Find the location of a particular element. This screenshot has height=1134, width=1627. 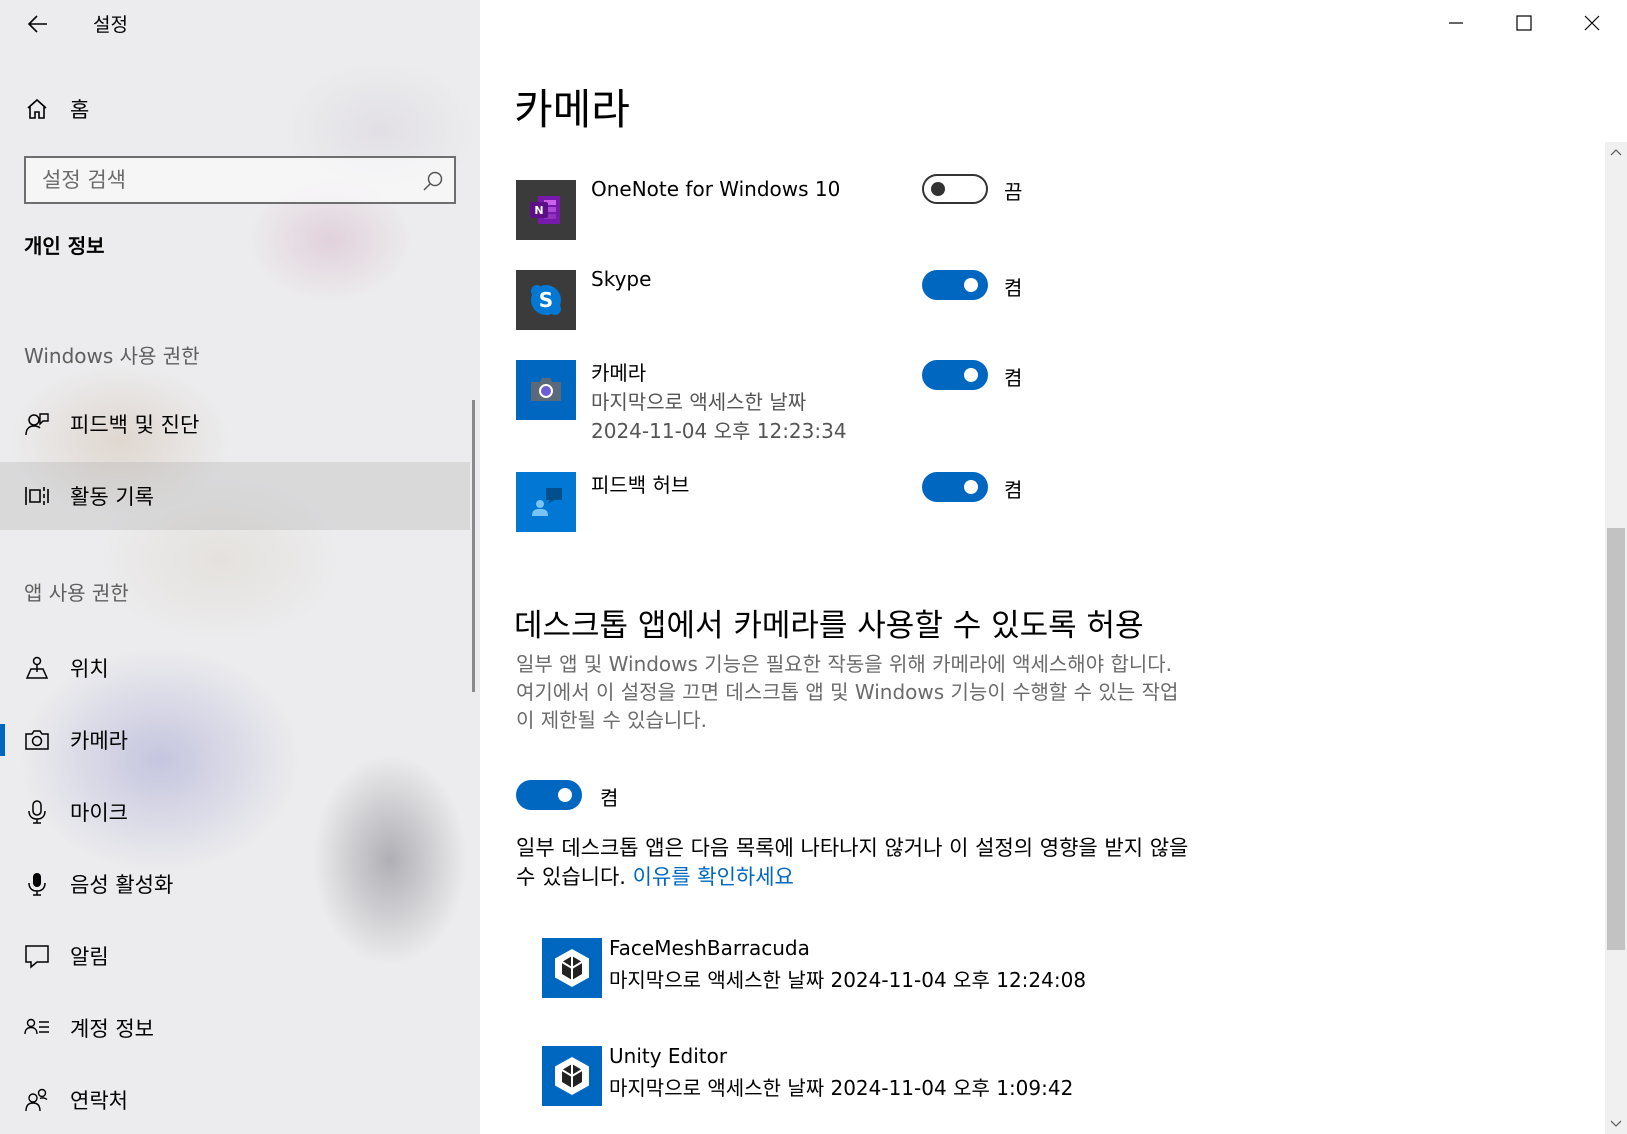

search-input is located at coordinates (227, 180).